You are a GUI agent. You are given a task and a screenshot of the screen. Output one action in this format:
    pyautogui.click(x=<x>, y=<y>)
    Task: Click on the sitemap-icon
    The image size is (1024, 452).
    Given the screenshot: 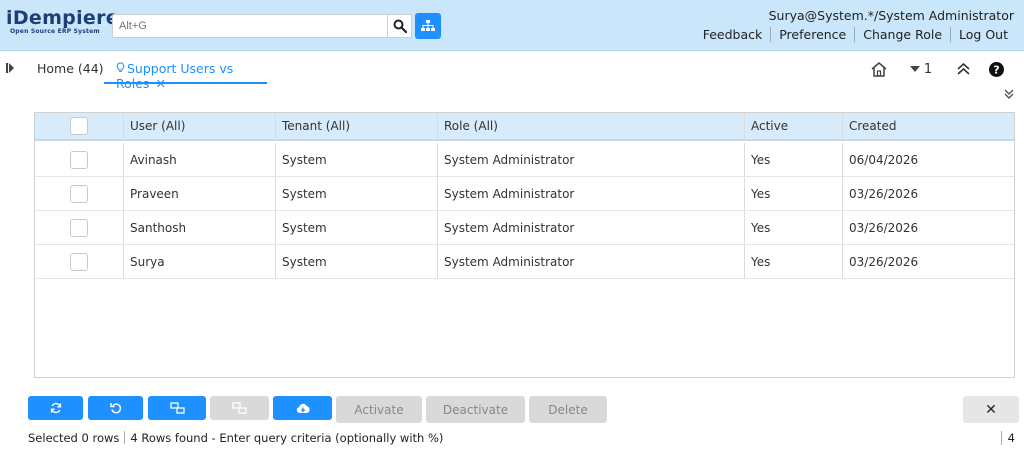 What is the action you would take?
    pyautogui.click(x=428, y=25)
    